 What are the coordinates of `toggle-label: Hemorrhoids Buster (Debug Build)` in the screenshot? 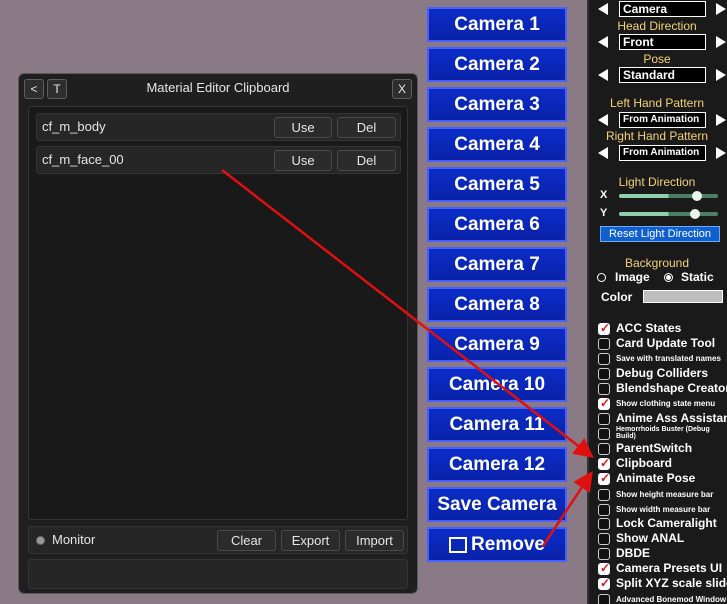 It's located at (663, 433).